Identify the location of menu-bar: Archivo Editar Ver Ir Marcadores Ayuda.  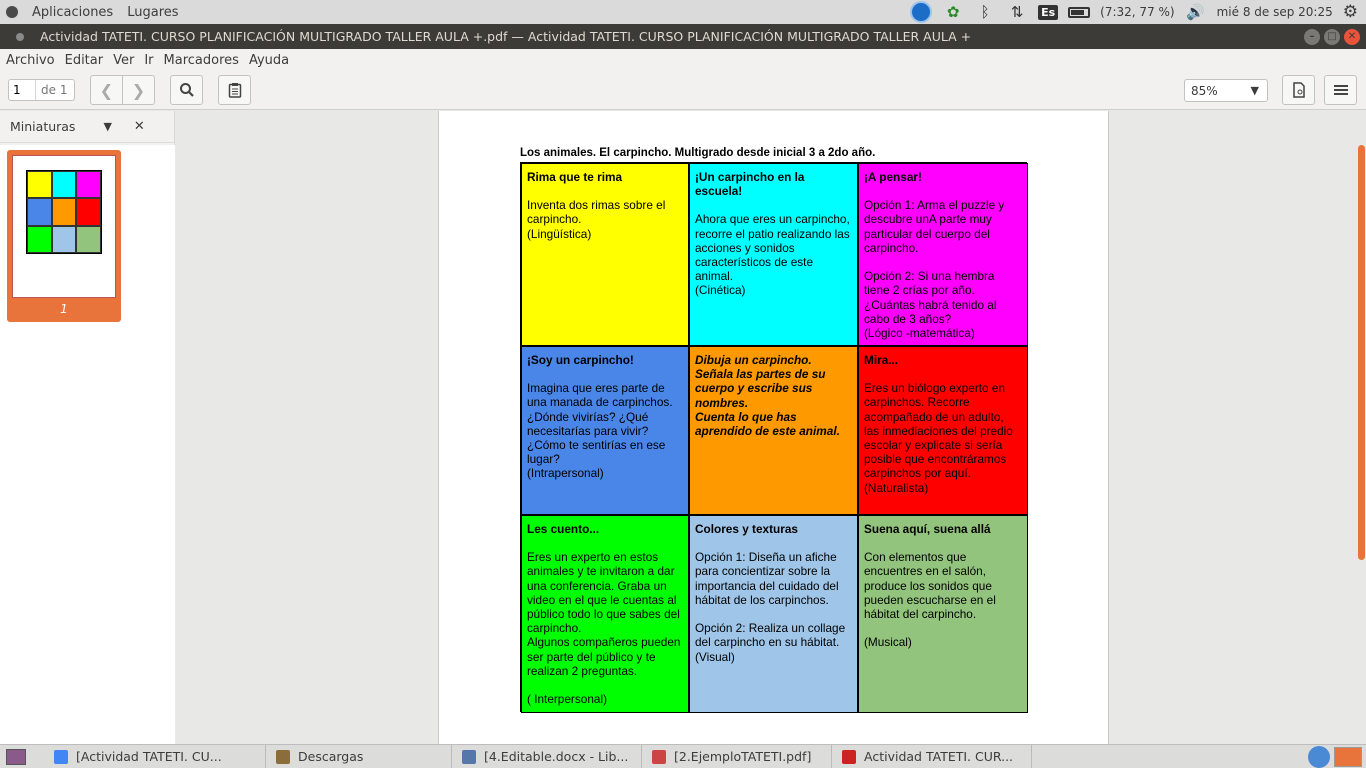
(683, 60).